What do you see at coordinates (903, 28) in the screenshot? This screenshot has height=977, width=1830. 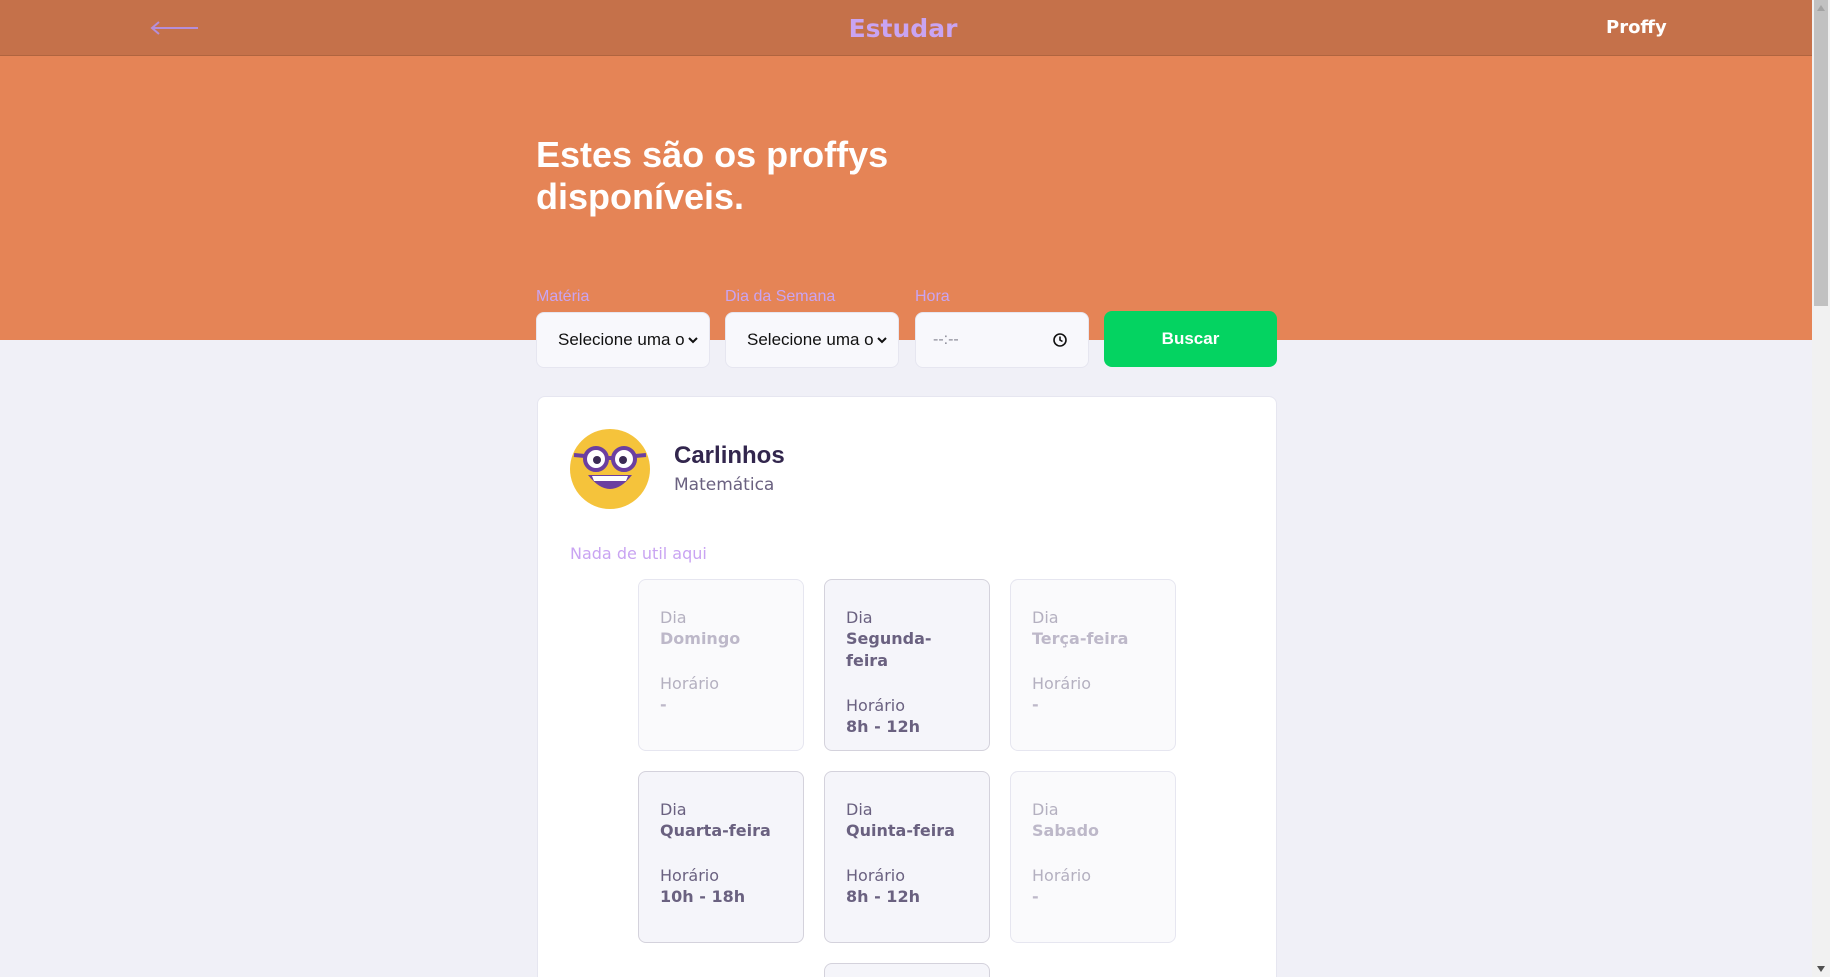 I see `page-title: Estudar` at bounding box center [903, 28].